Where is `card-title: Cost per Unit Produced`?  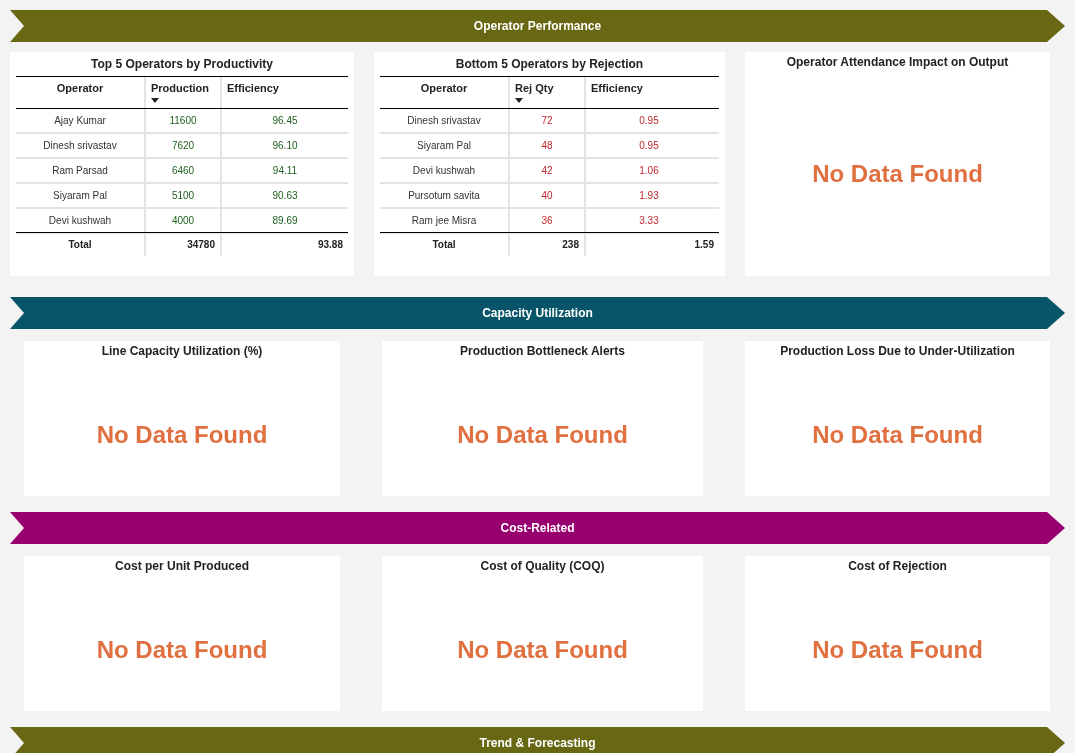
card-title: Cost per Unit Produced is located at coordinates (182, 566).